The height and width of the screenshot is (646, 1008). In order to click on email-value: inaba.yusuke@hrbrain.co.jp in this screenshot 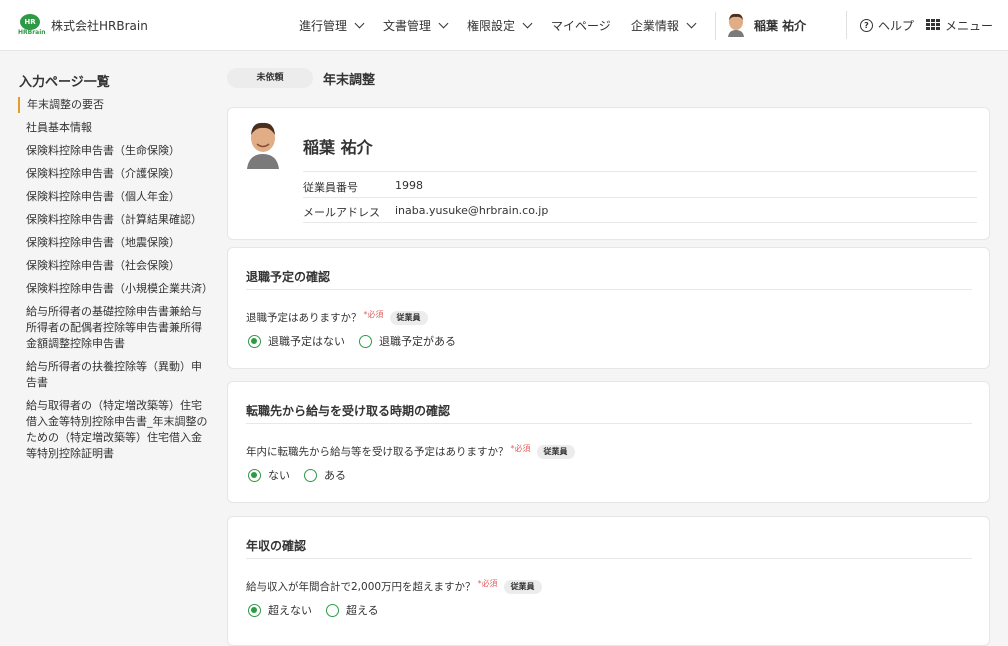, I will do `click(472, 210)`.